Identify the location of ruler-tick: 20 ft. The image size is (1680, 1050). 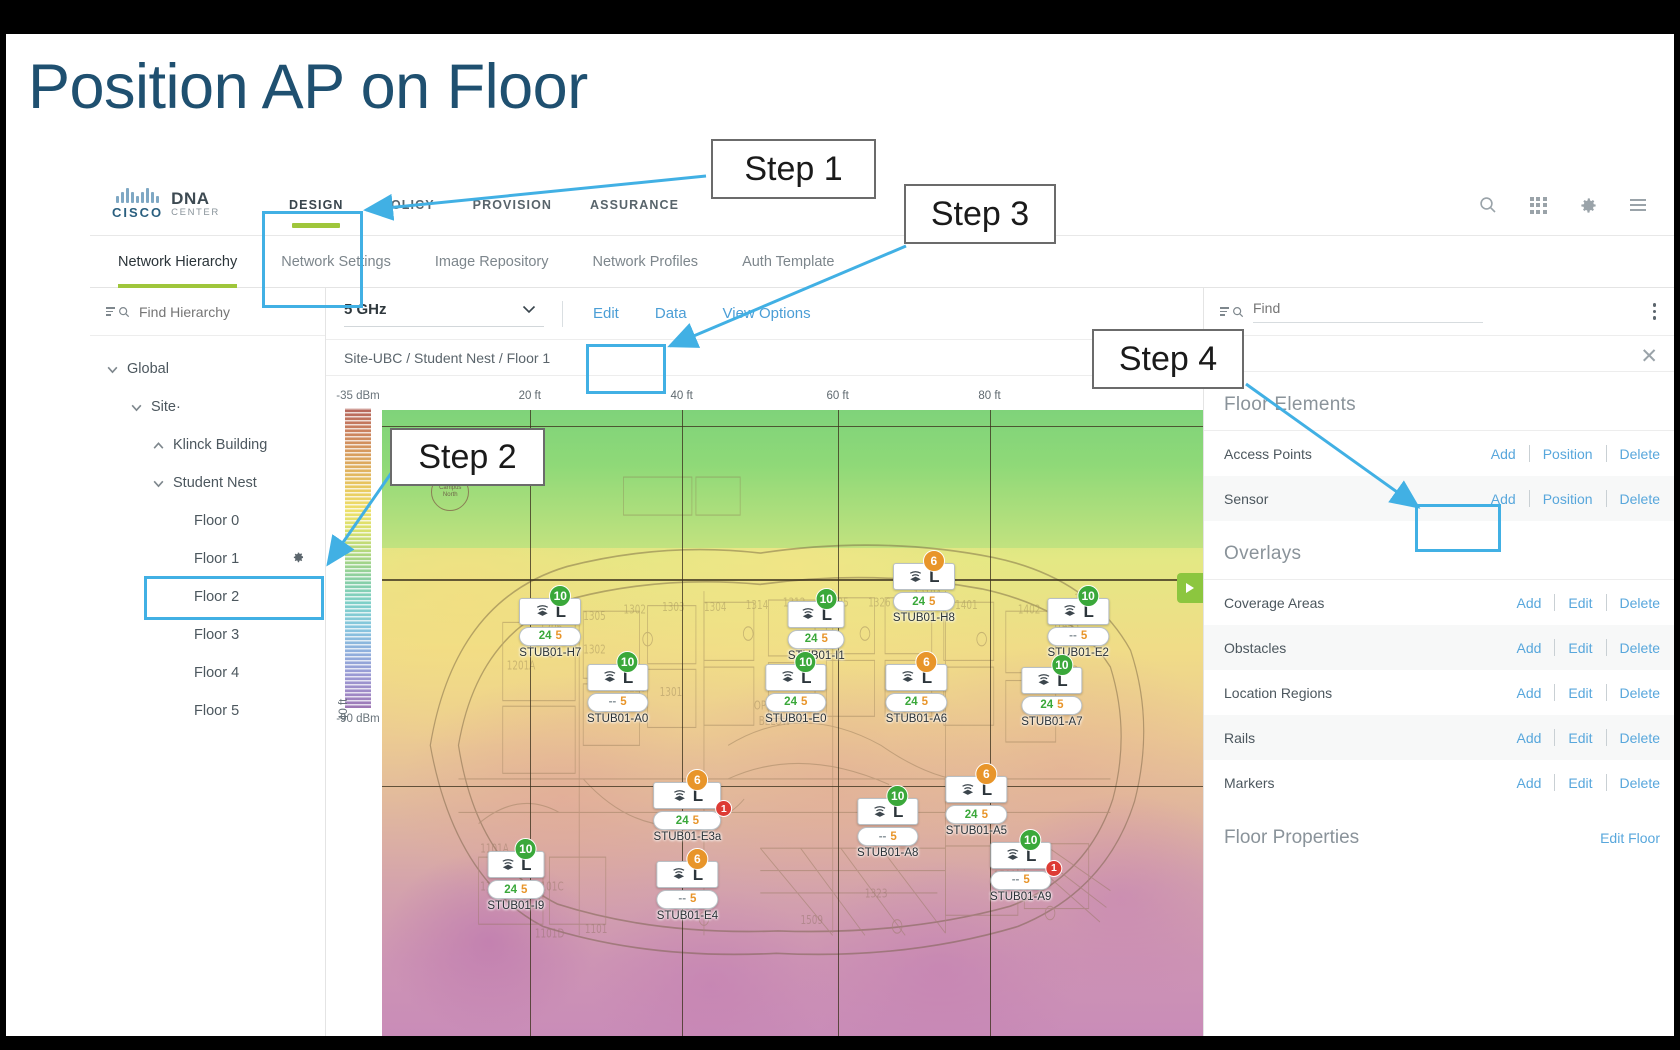
(529, 396).